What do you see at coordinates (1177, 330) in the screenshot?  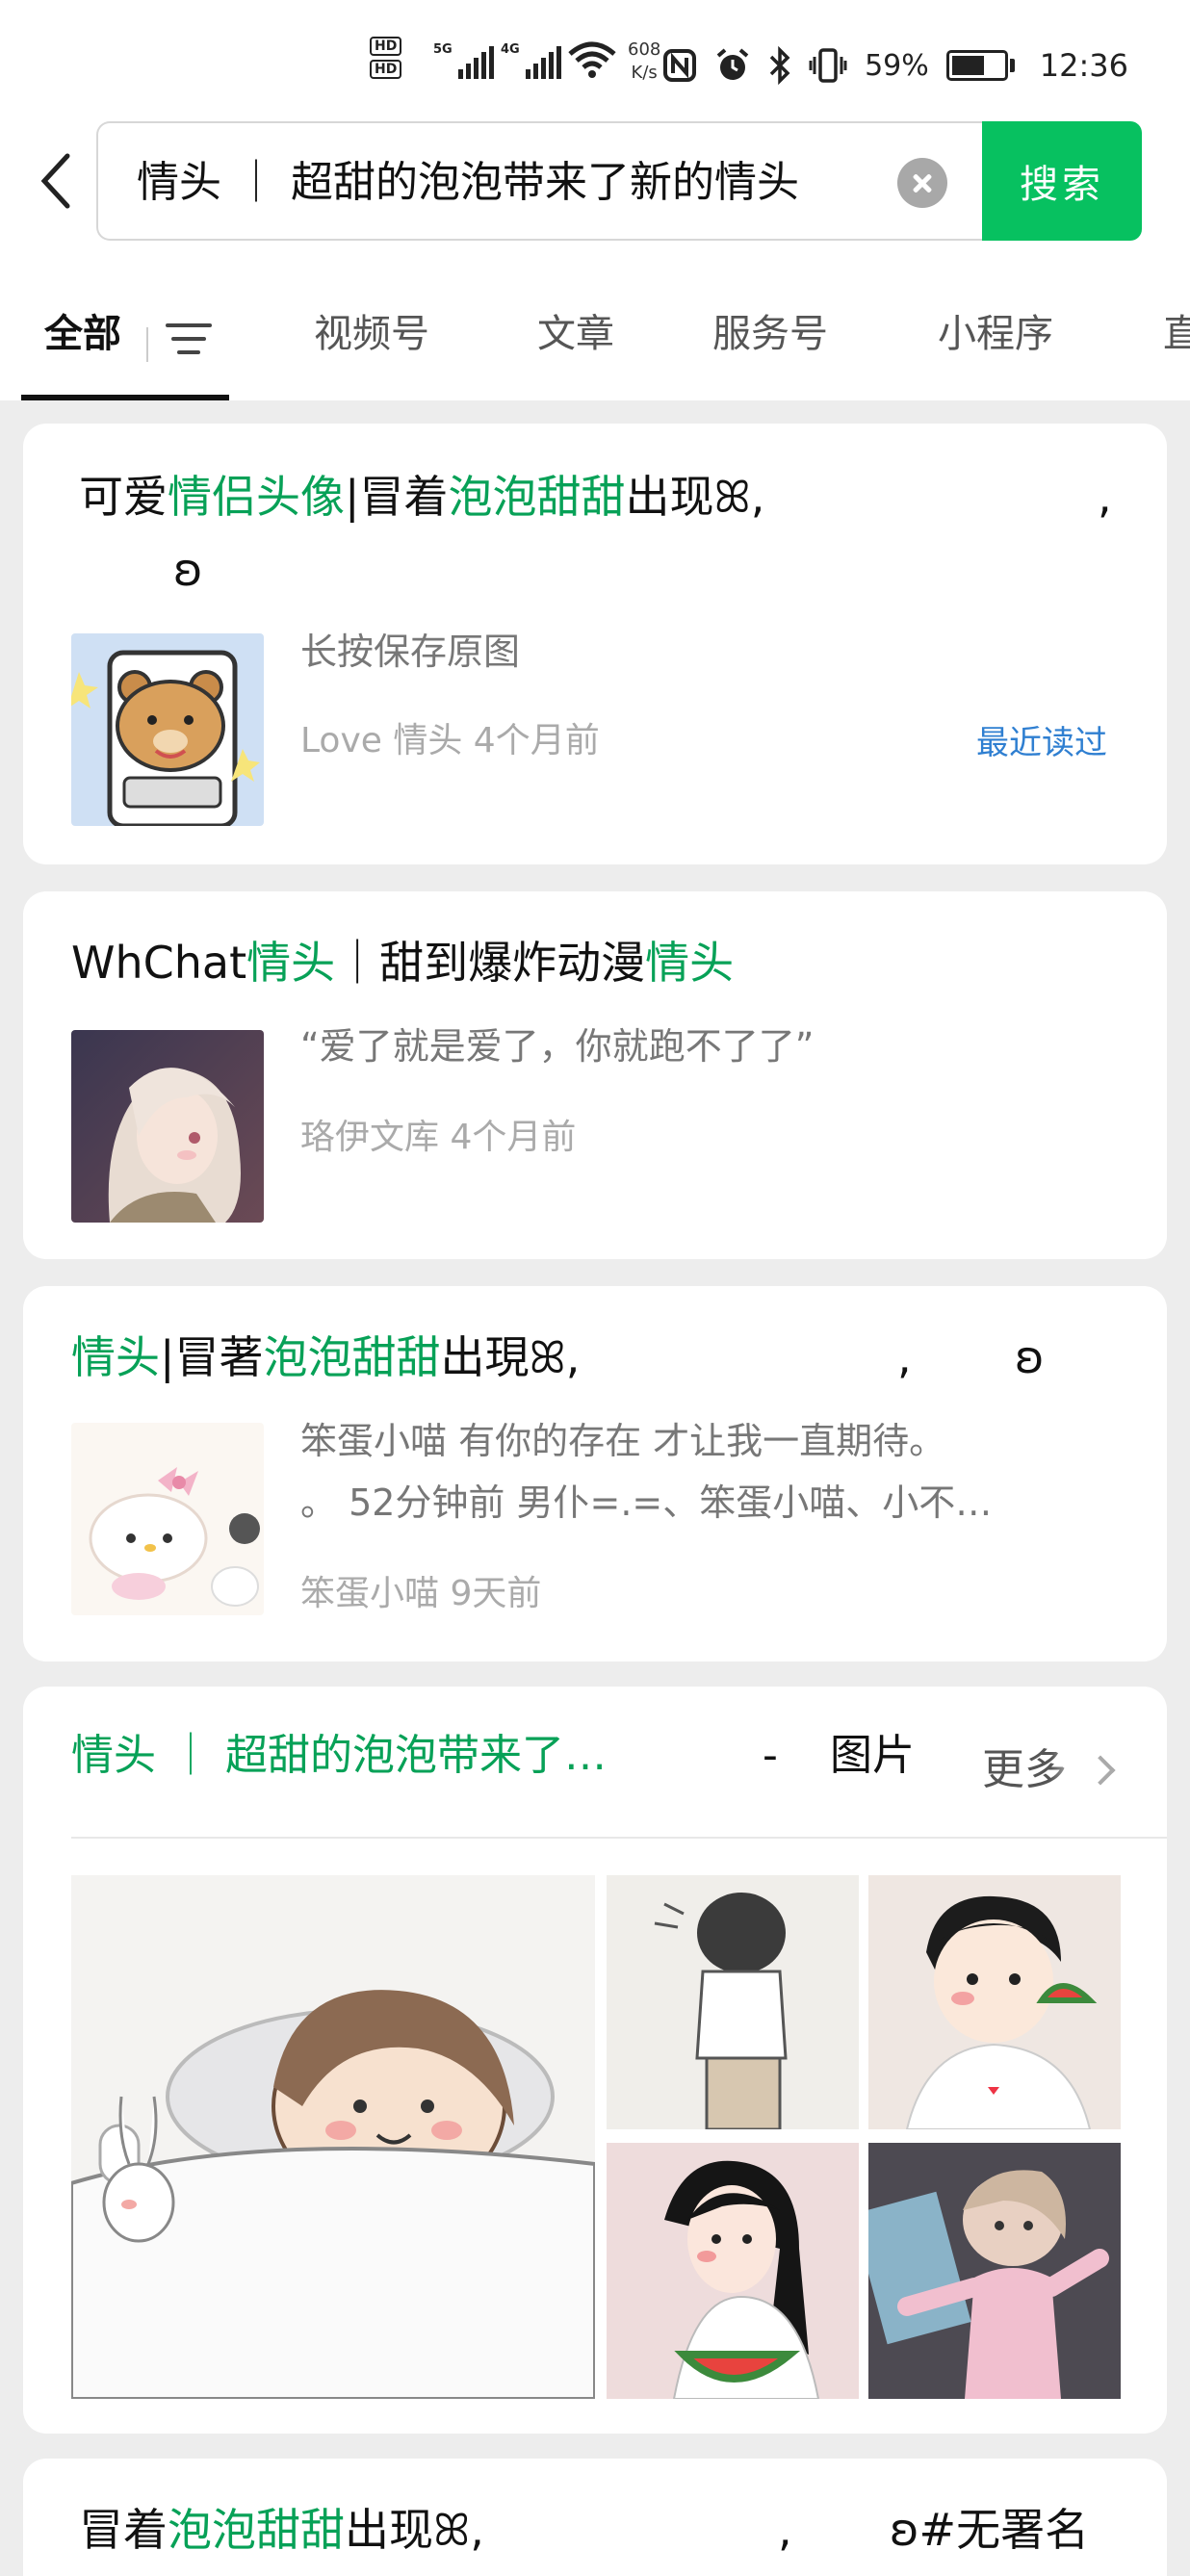 I see `tab-live: 直` at bounding box center [1177, 330].